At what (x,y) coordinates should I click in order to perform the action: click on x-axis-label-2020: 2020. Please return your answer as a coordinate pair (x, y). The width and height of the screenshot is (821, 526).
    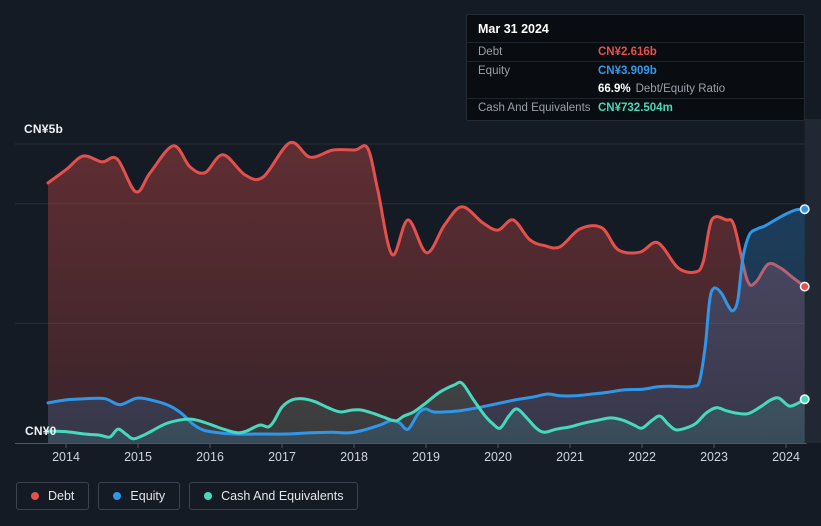
    Looking at the image, I should click on (498, 457).